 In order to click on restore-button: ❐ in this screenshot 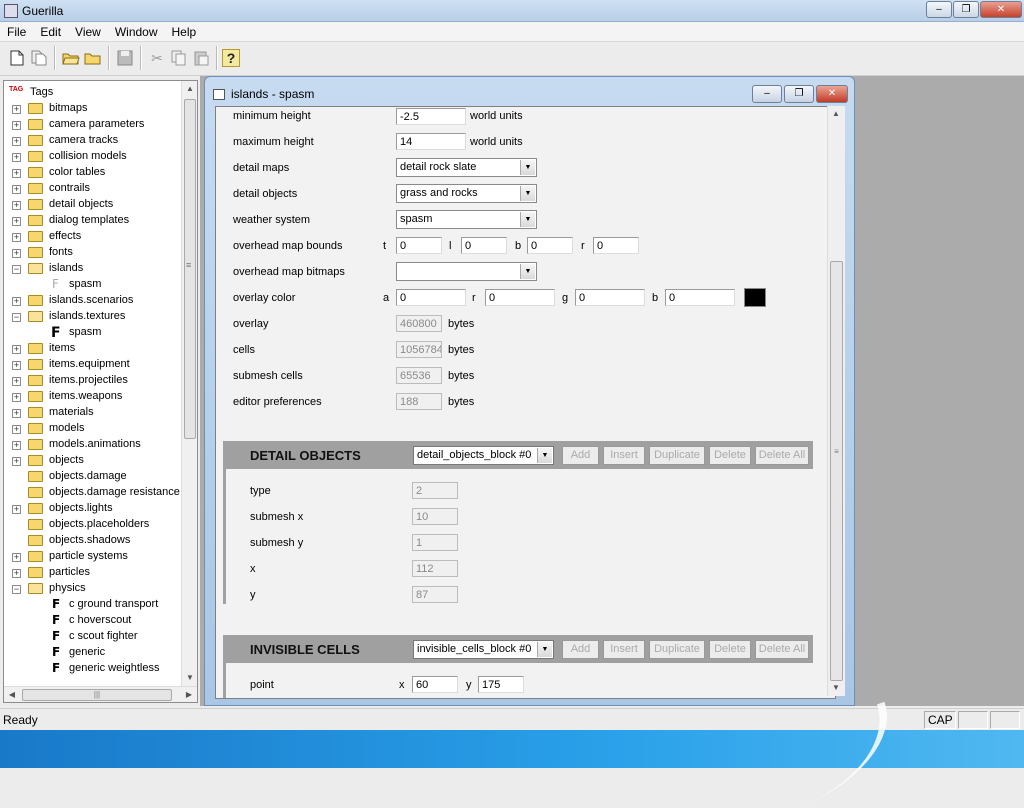, I will do `click(966, 9)`.